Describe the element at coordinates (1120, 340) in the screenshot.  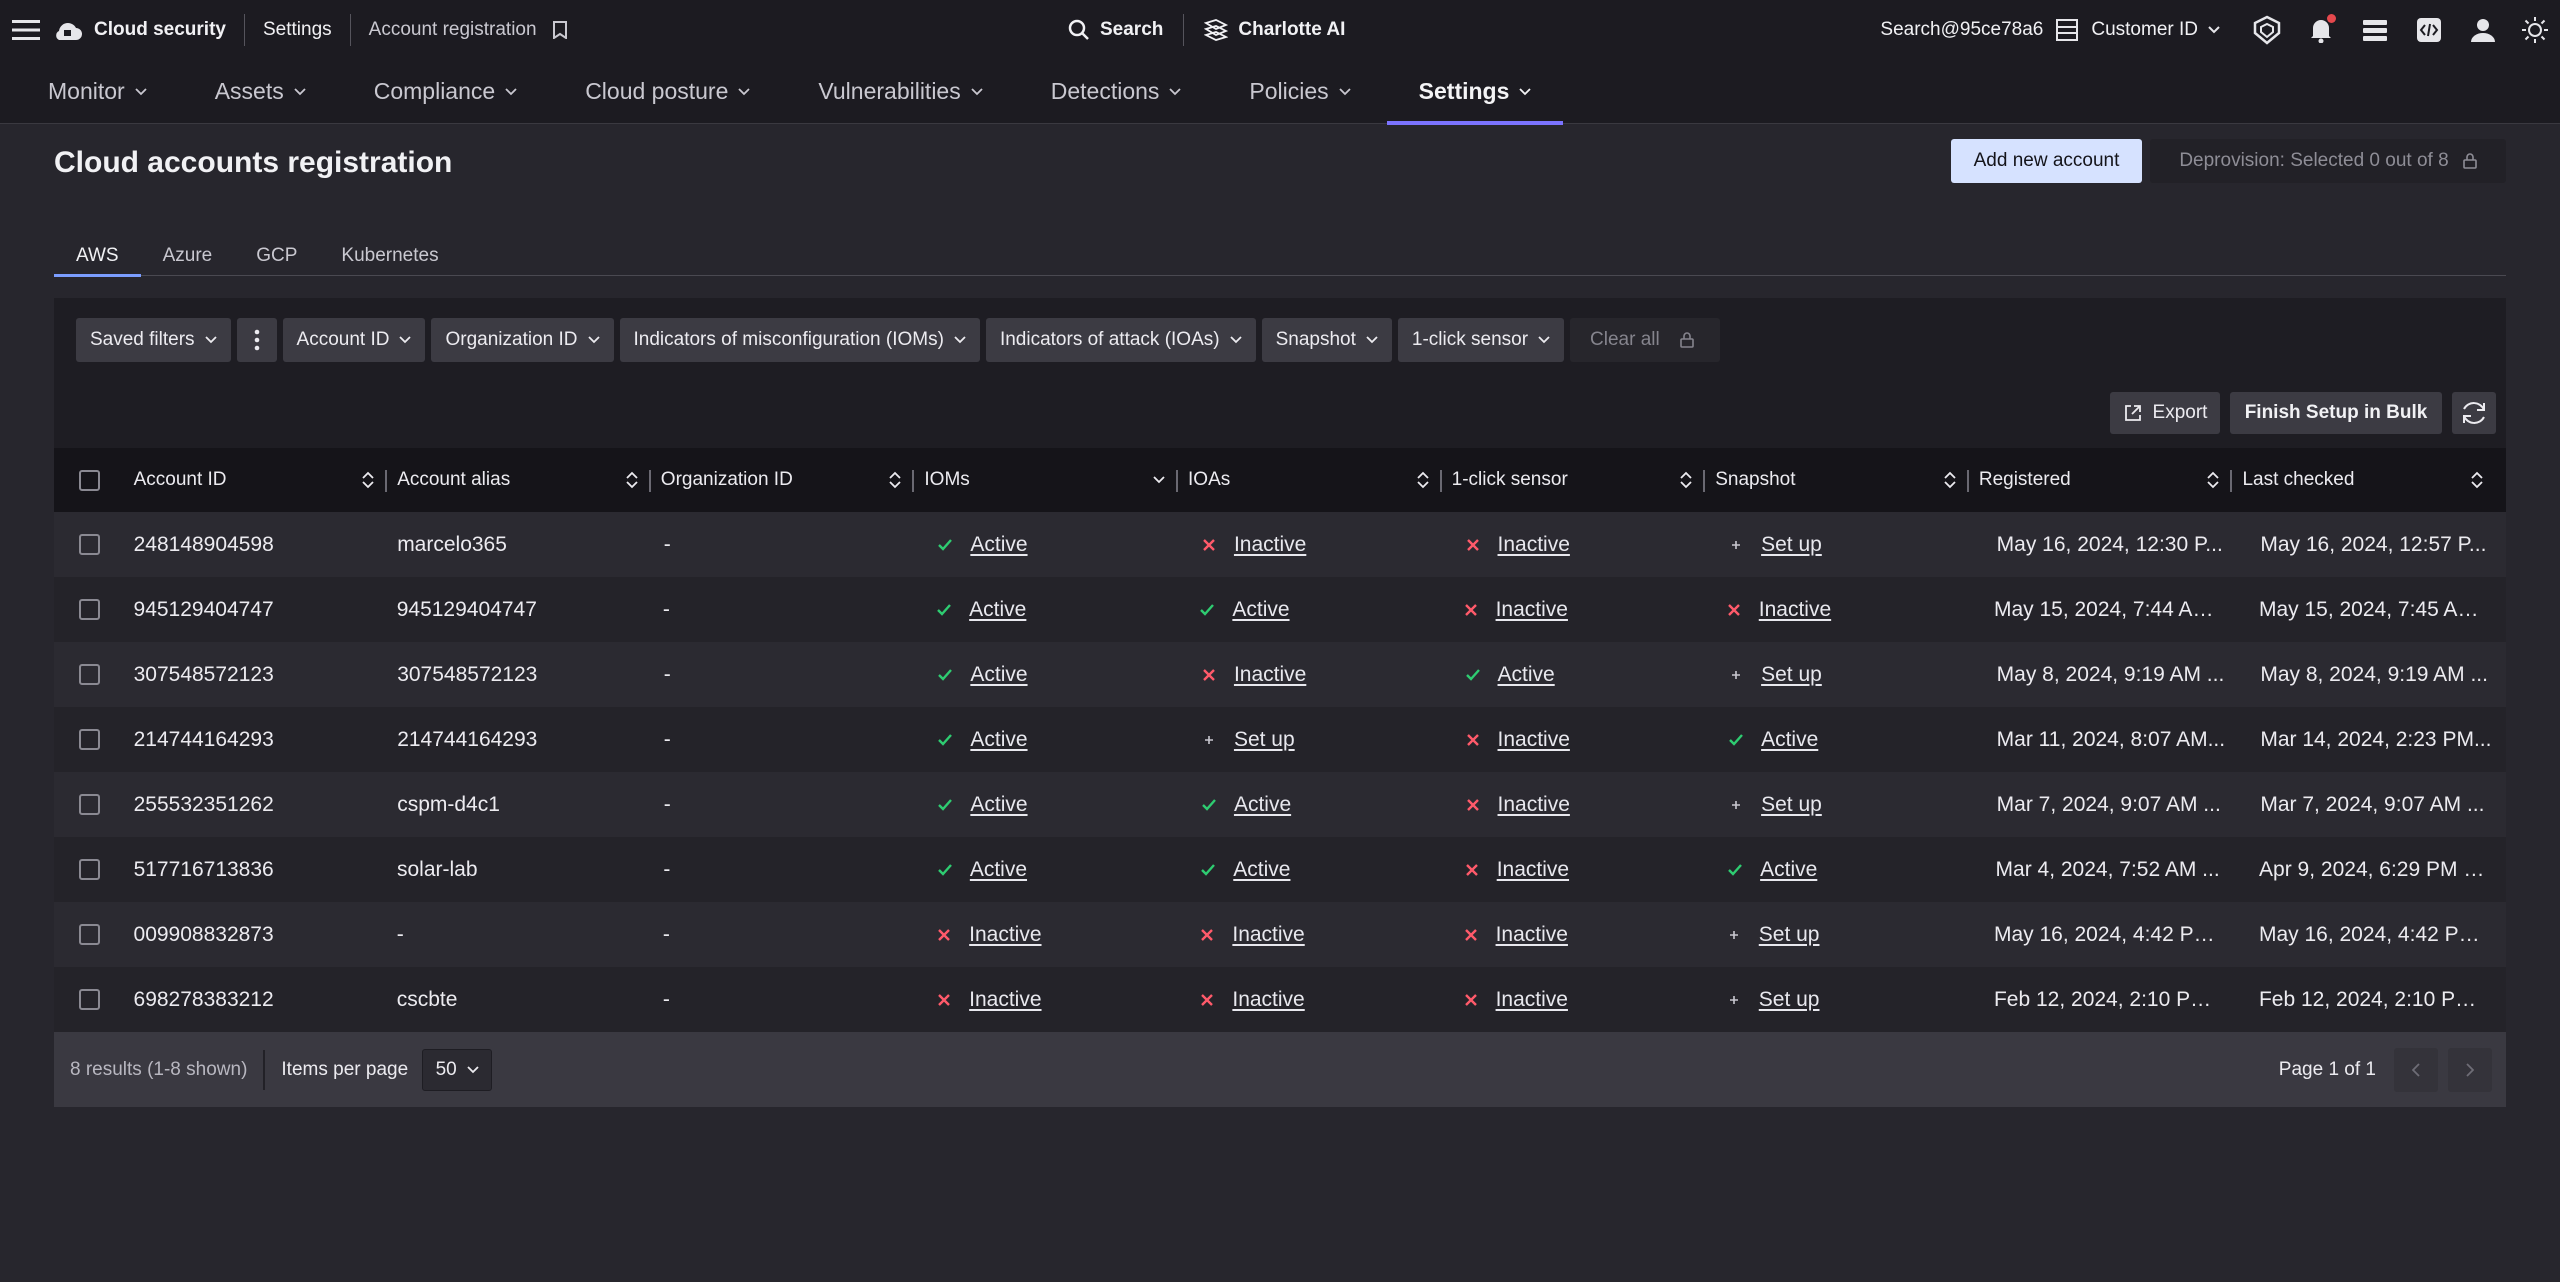
I see `filter-ioas: Indicators of attack (IOAs)` at that location.